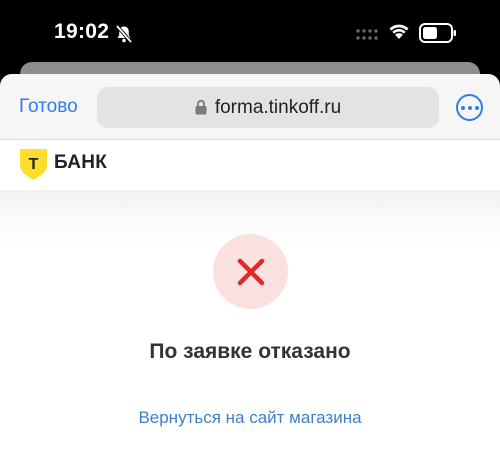  Describe the element at coordinates (278, 107) in the screenshot. I see `url-text: forma.tinkoff.ru` at that location.